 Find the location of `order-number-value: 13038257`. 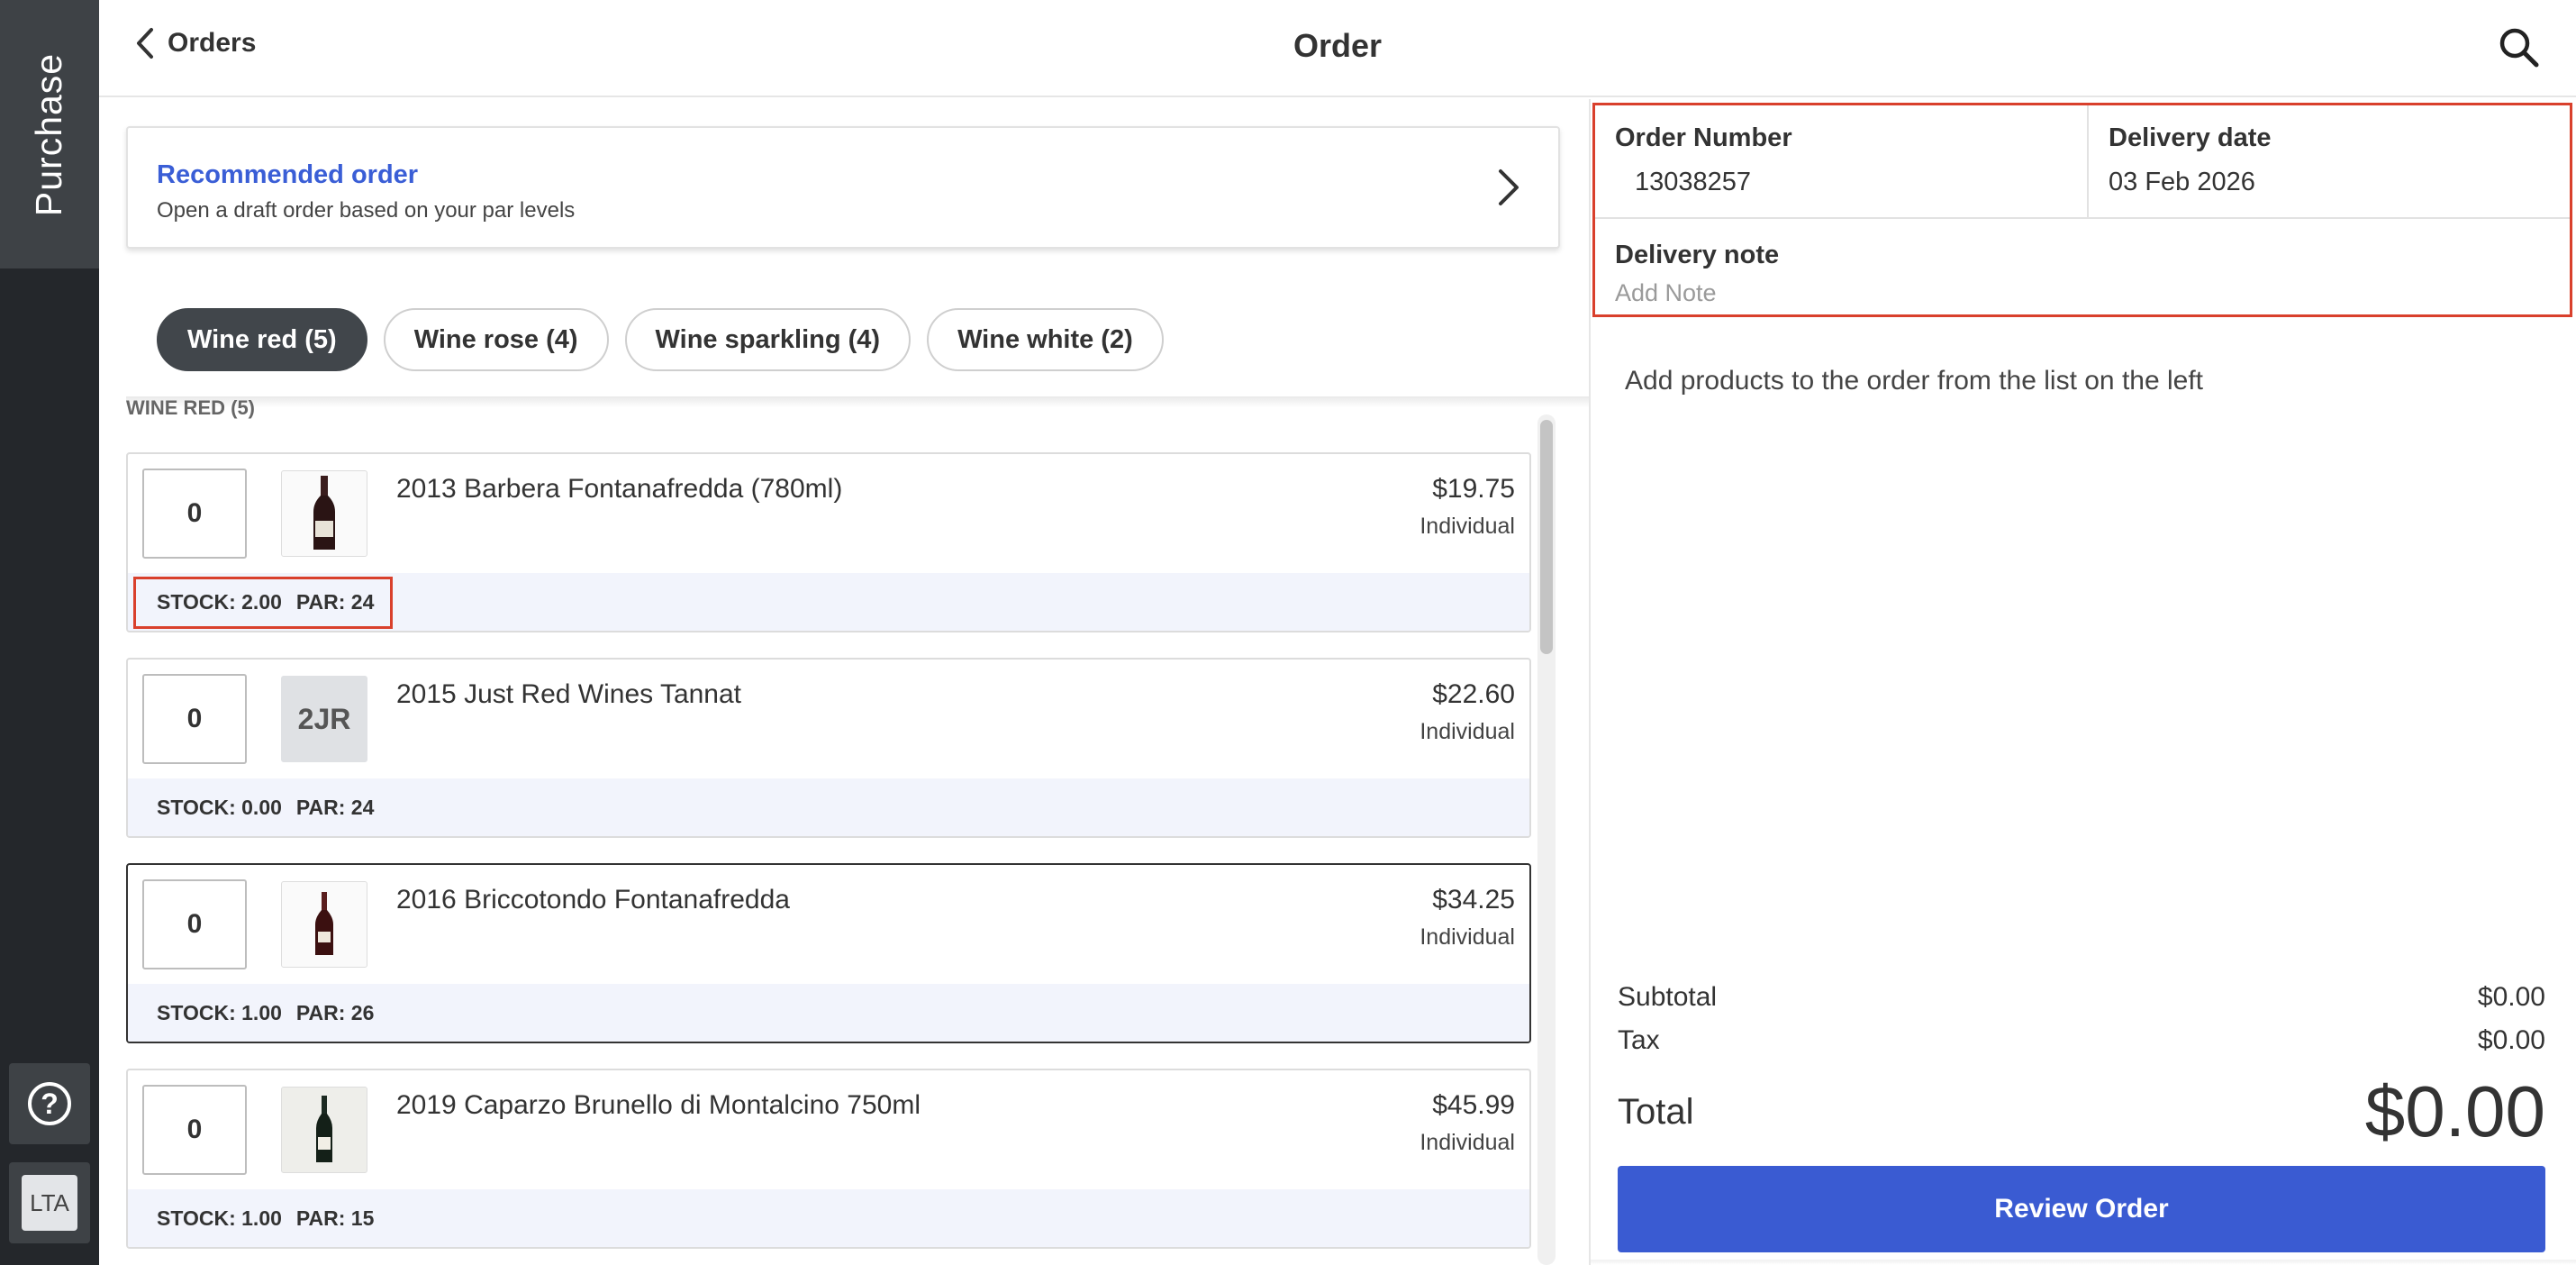

order-number-value: 13038257 is located at coordinates (1693, 182).